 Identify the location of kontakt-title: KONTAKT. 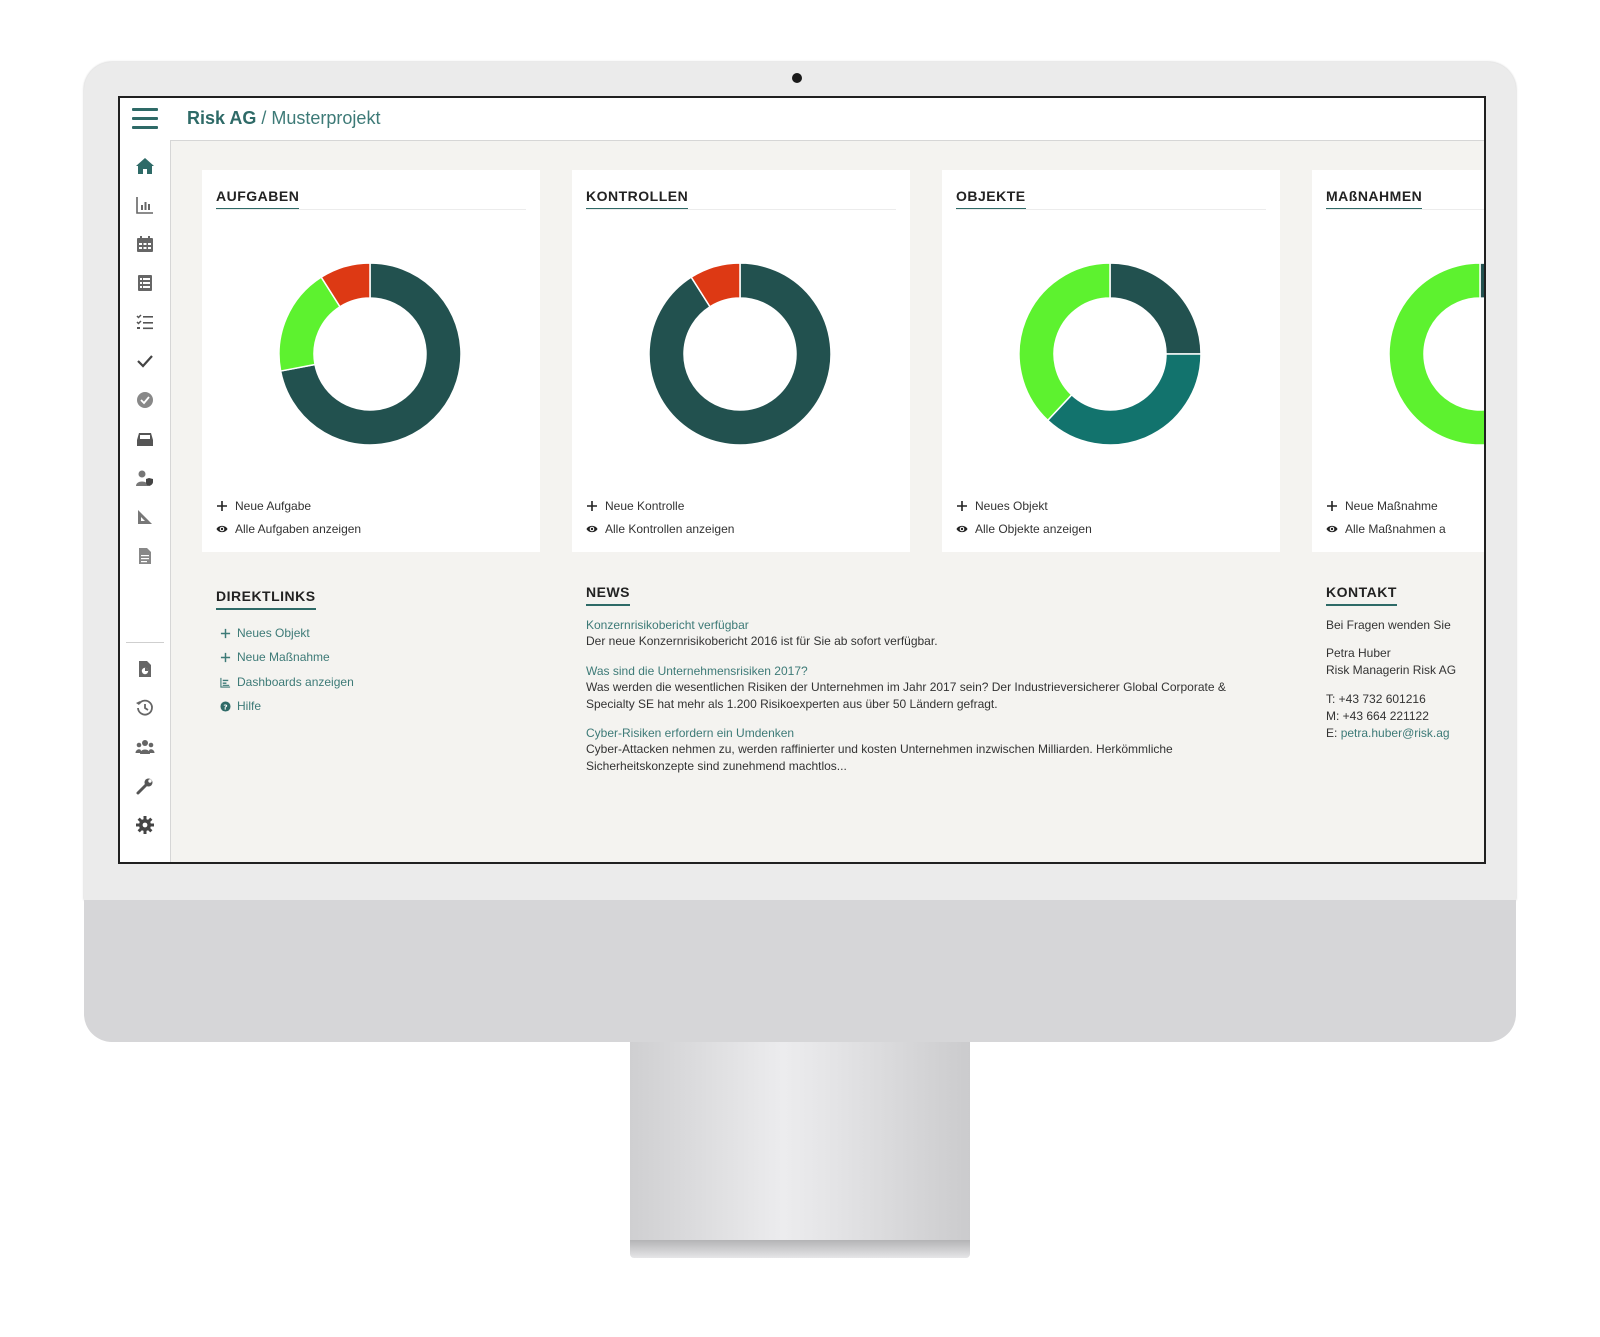
(1361, 595).